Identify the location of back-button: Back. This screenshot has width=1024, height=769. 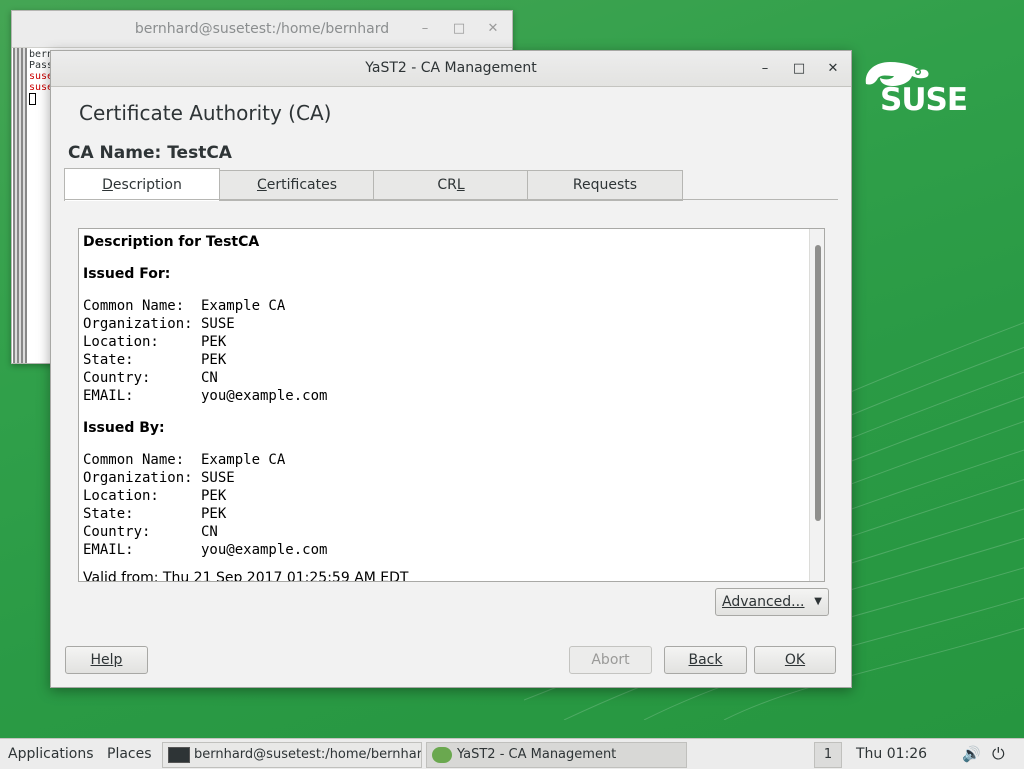
(705, 660).